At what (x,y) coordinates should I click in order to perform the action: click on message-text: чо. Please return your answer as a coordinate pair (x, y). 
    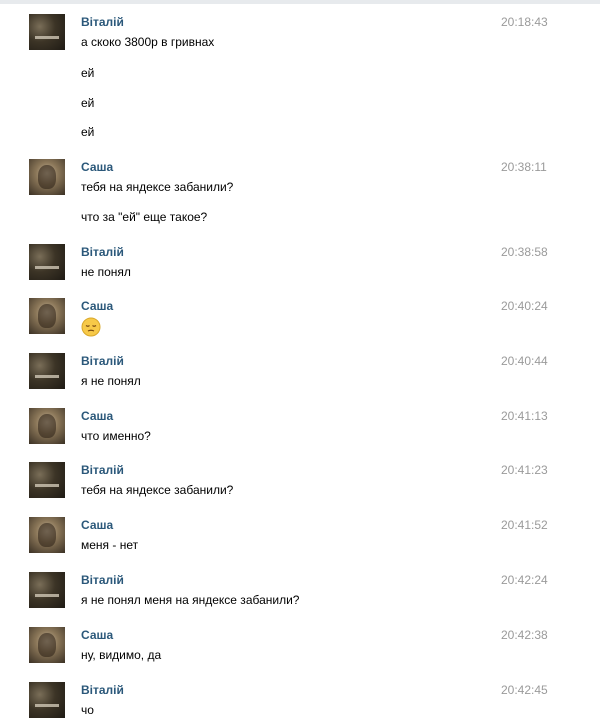
    Looking at the image, I should click on (87, 710).